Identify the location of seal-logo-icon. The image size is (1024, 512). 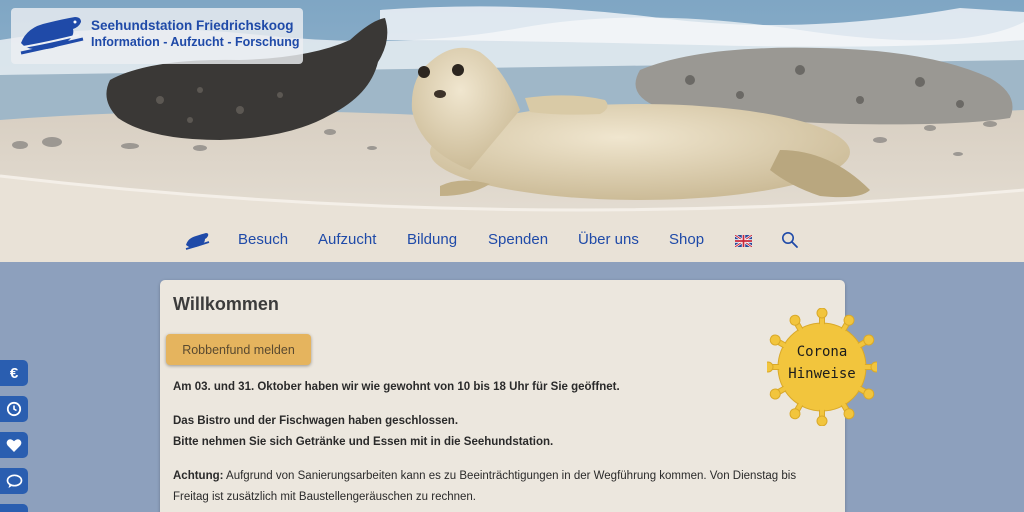
(52, 36).